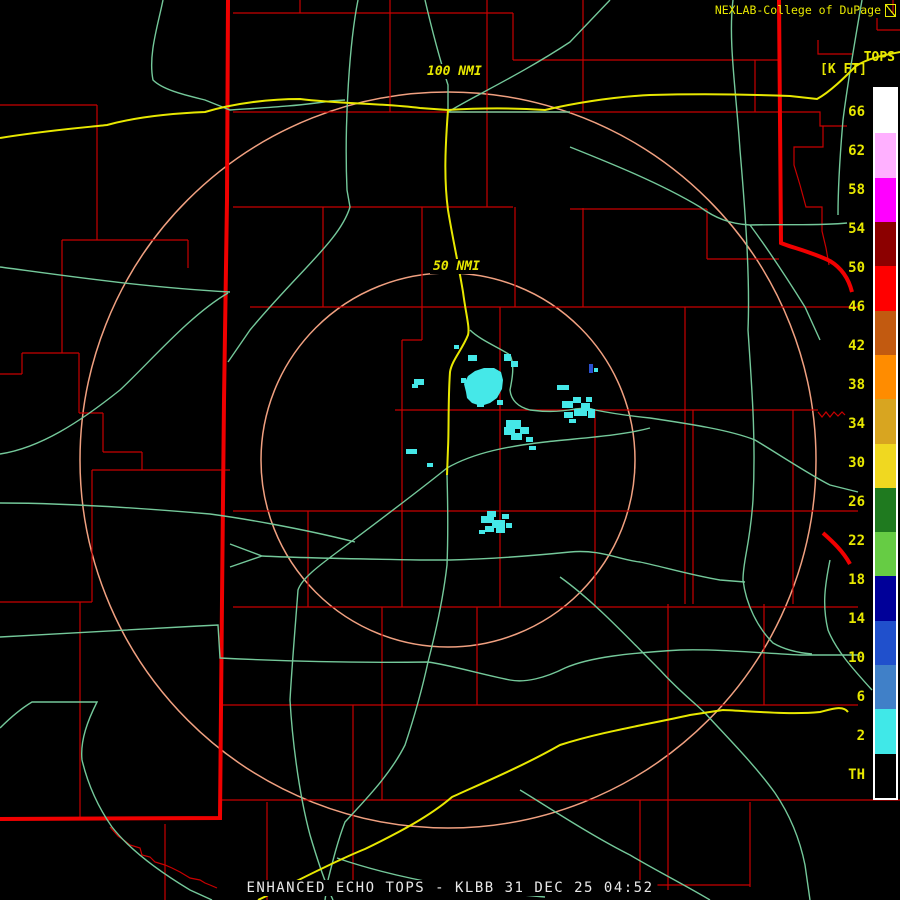  Describe the element at coordinates (885, 111) in the screenshot. I see `colorbar-band-66+` at that location.